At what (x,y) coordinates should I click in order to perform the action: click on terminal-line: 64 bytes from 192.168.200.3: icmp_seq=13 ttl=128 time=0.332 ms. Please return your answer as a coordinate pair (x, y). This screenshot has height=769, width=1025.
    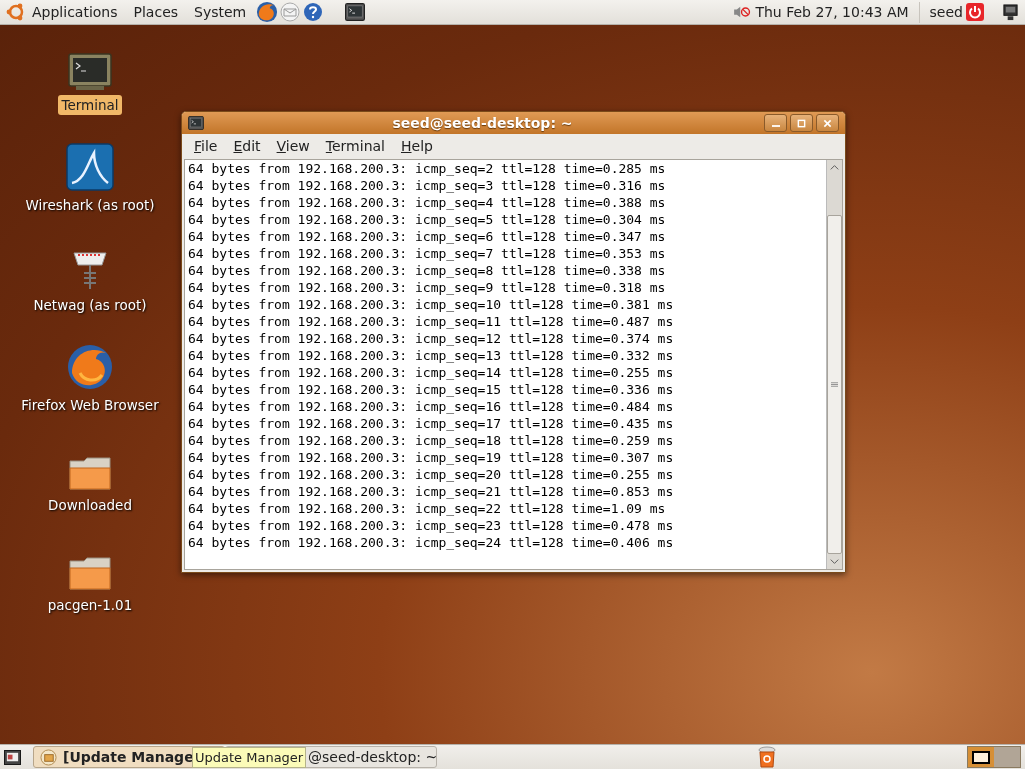
    Looking at the image, I should click on (431, 355).